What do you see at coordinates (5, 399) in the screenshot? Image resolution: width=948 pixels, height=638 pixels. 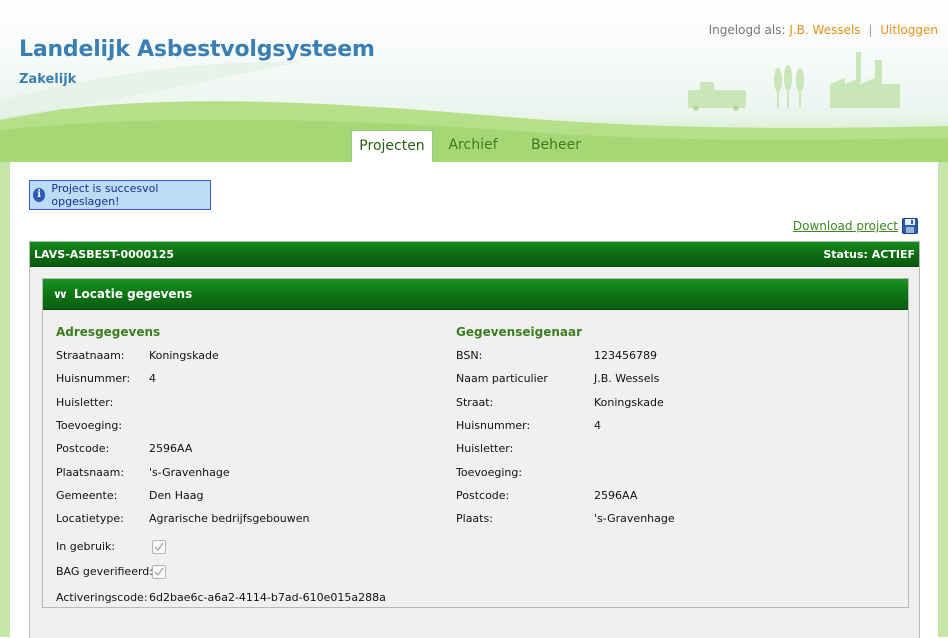 I see `left-border` at bounding box center [5, 399].